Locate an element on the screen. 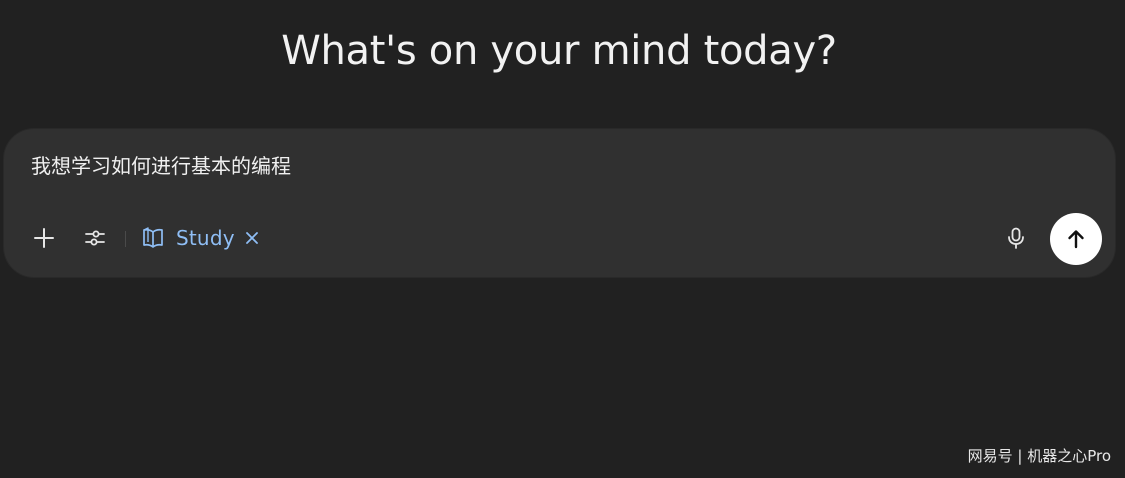 This screenshot has width=1125, height=478. add-attachment-button is located at coordinates (44, 238).